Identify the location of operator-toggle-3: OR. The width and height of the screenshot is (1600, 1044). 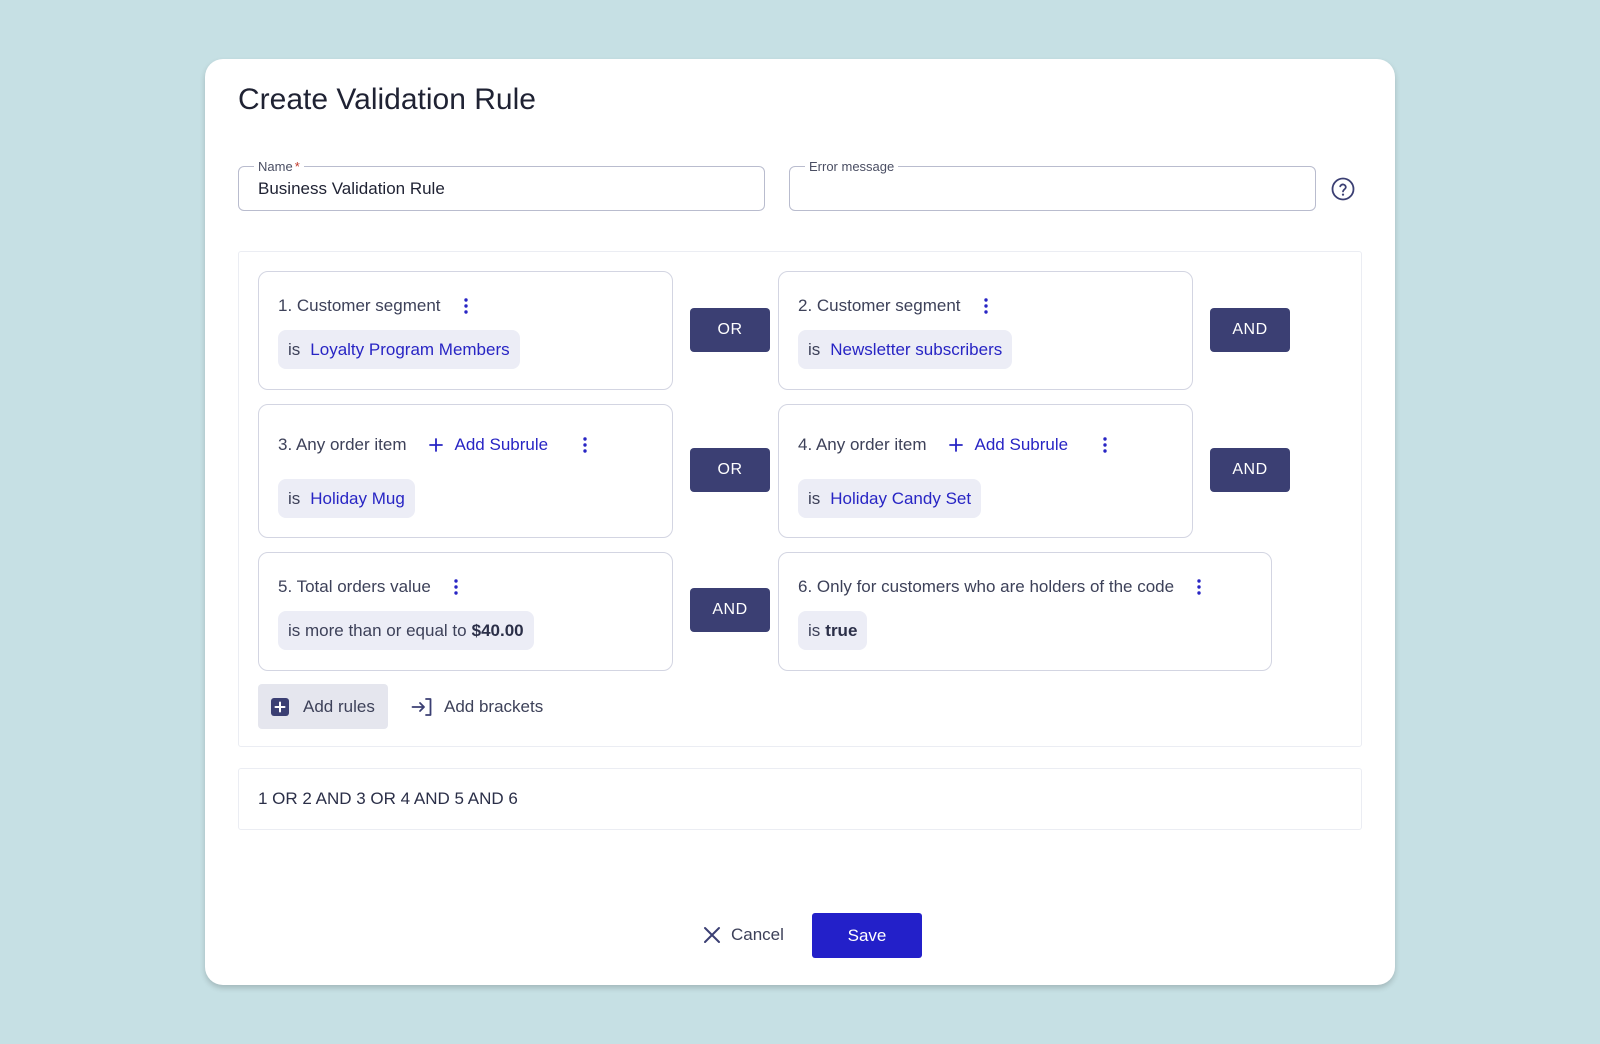
(730, 470).